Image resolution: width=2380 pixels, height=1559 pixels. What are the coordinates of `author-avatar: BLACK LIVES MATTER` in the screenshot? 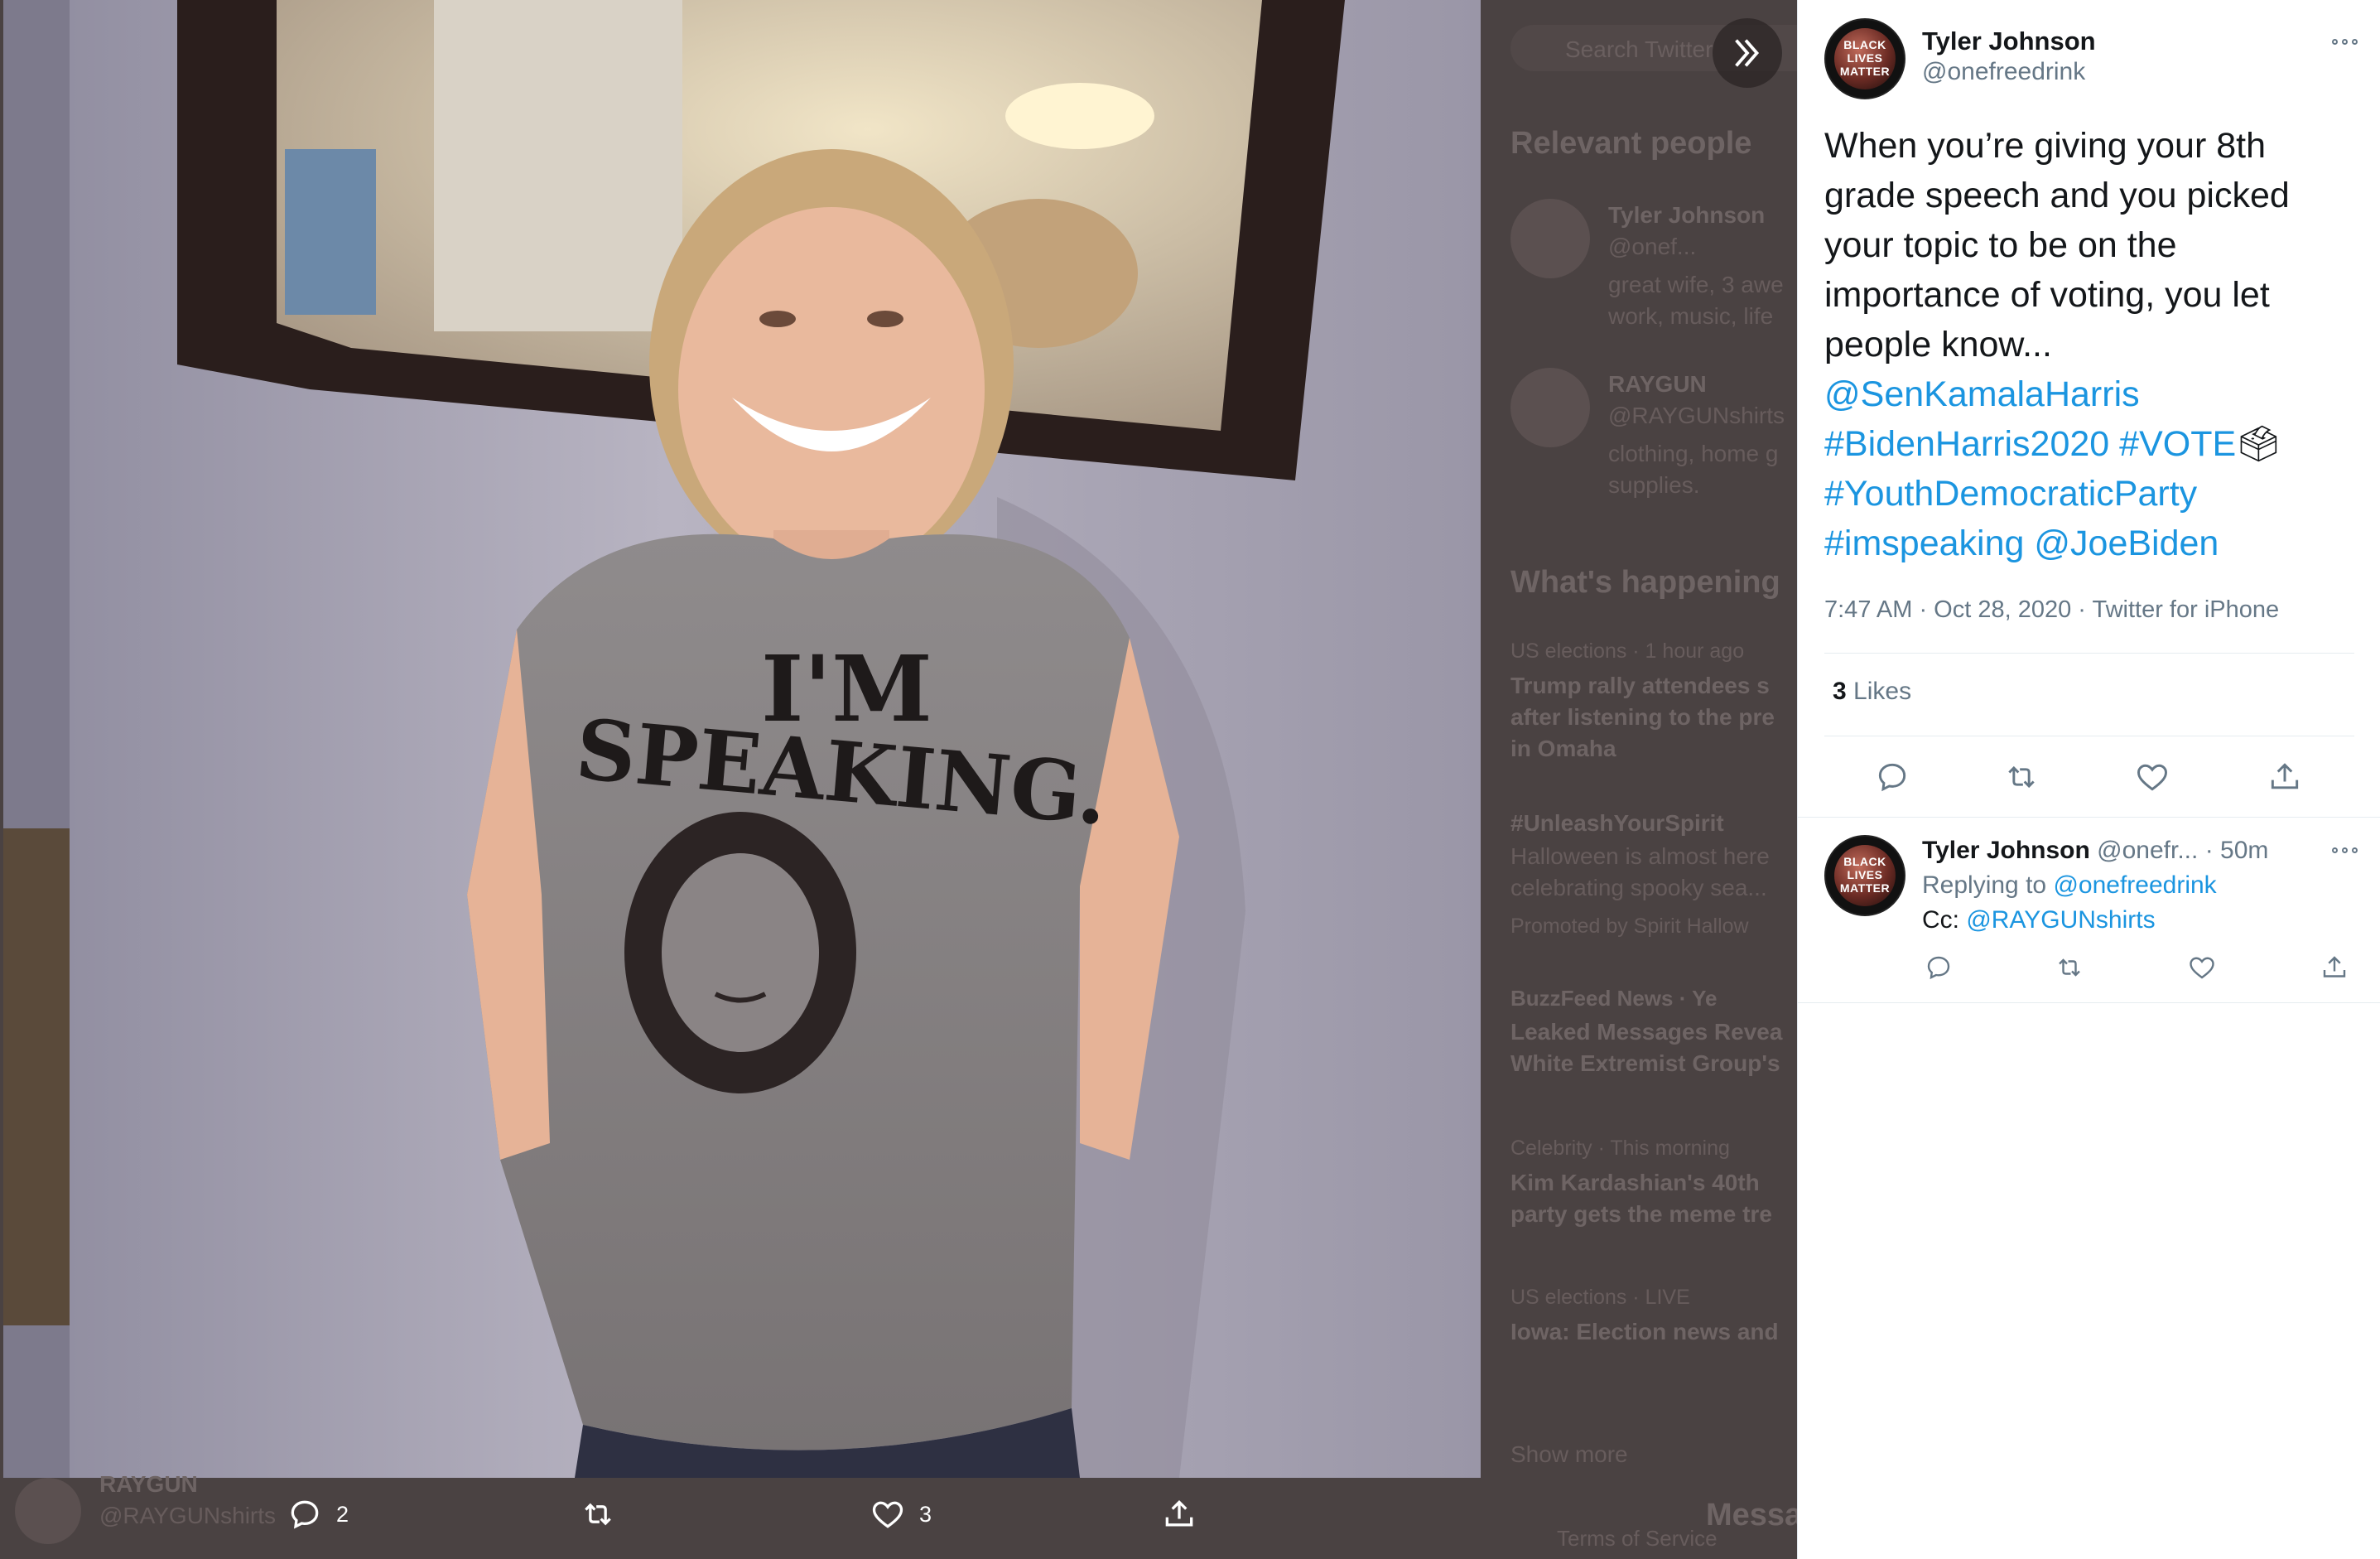 It's located at (1864, 59).